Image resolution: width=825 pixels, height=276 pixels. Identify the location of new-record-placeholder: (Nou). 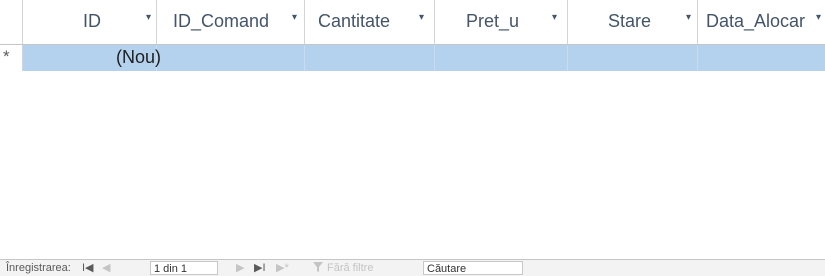
(139, 57).